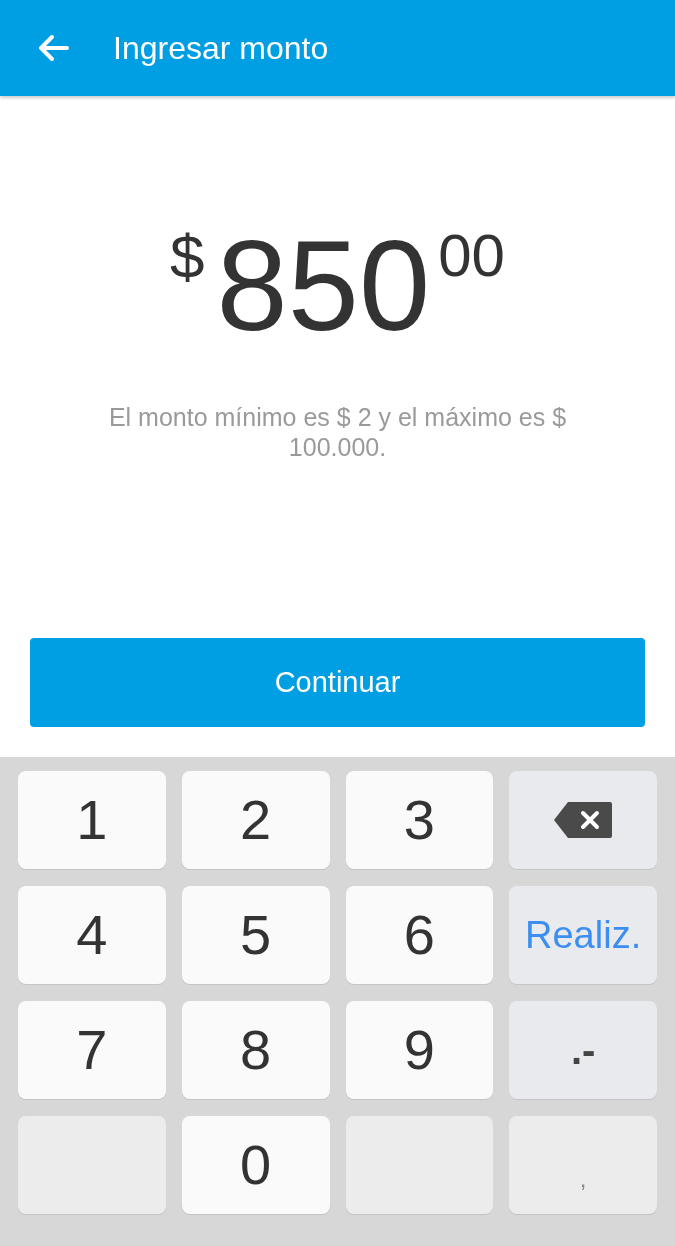  Describe the element at coordinates (92, 1050) in the screenshot. I see `digit-key: 7` at that location.